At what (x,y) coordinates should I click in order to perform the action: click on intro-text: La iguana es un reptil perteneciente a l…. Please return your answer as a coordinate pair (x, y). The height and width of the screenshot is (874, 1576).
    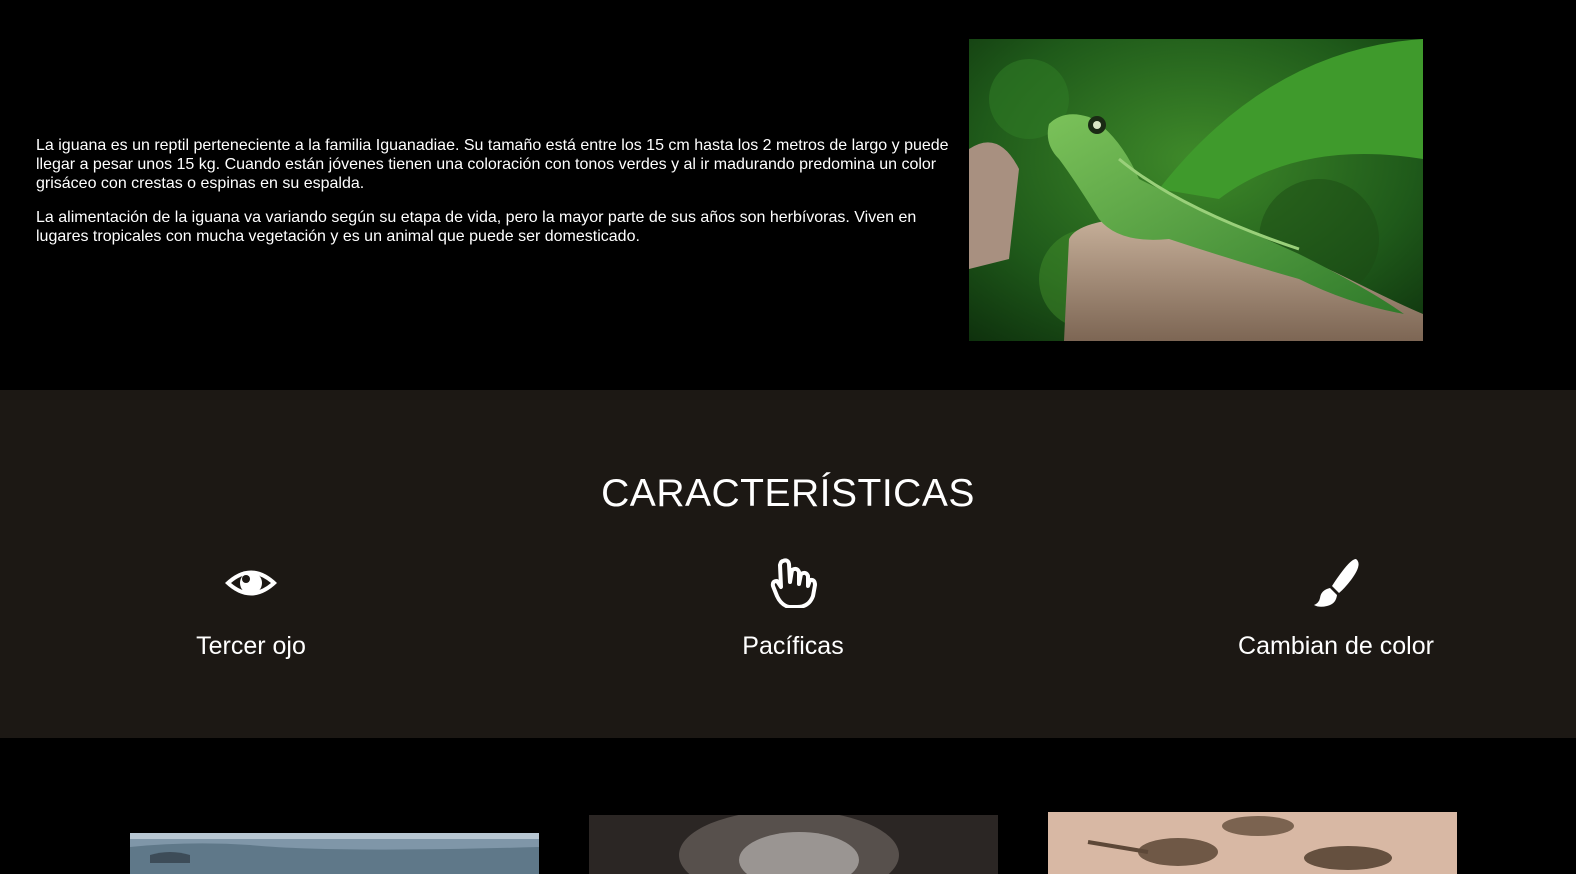
    Looking at the image, I should click on (494, 198).